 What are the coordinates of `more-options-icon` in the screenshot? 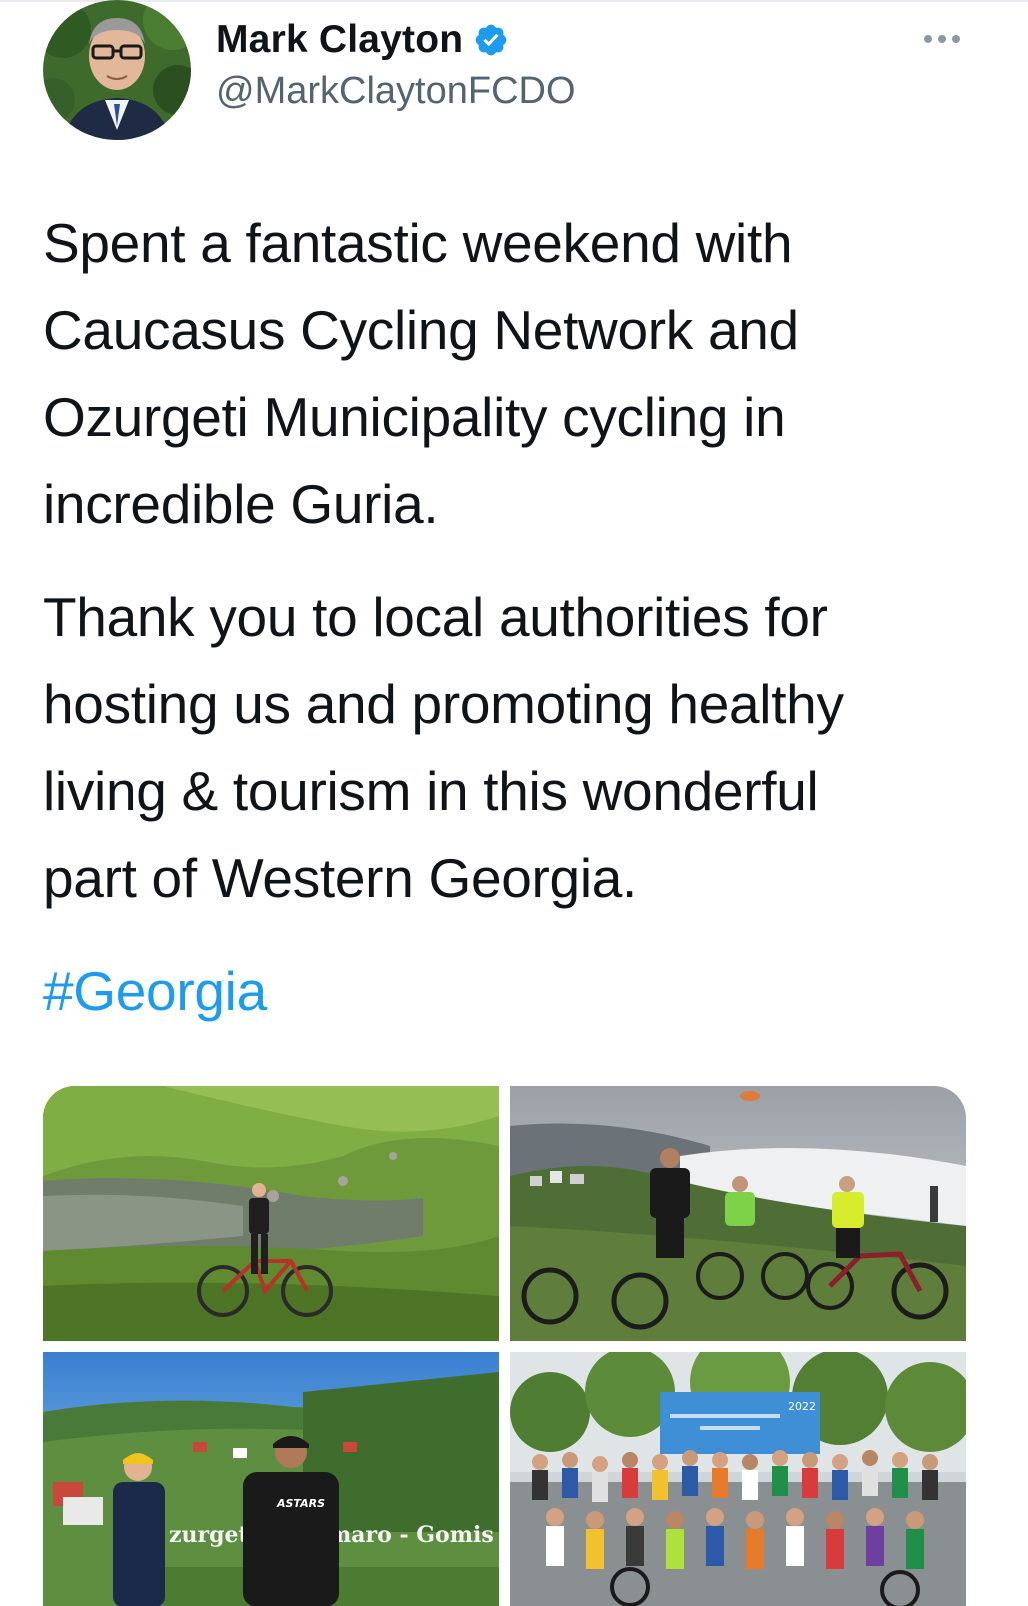 It's located at (942, 39).